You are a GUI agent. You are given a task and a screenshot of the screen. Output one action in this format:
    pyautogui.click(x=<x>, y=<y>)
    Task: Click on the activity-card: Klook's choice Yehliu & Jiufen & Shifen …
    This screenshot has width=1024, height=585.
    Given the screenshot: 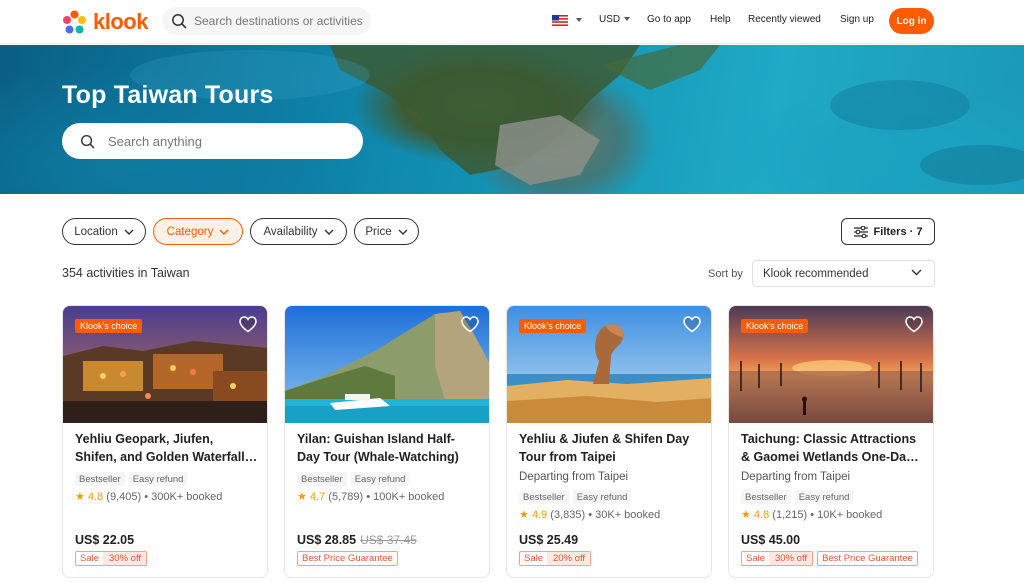 What is the action you would take?
    pyautogui.click(x=609, y=441)
    